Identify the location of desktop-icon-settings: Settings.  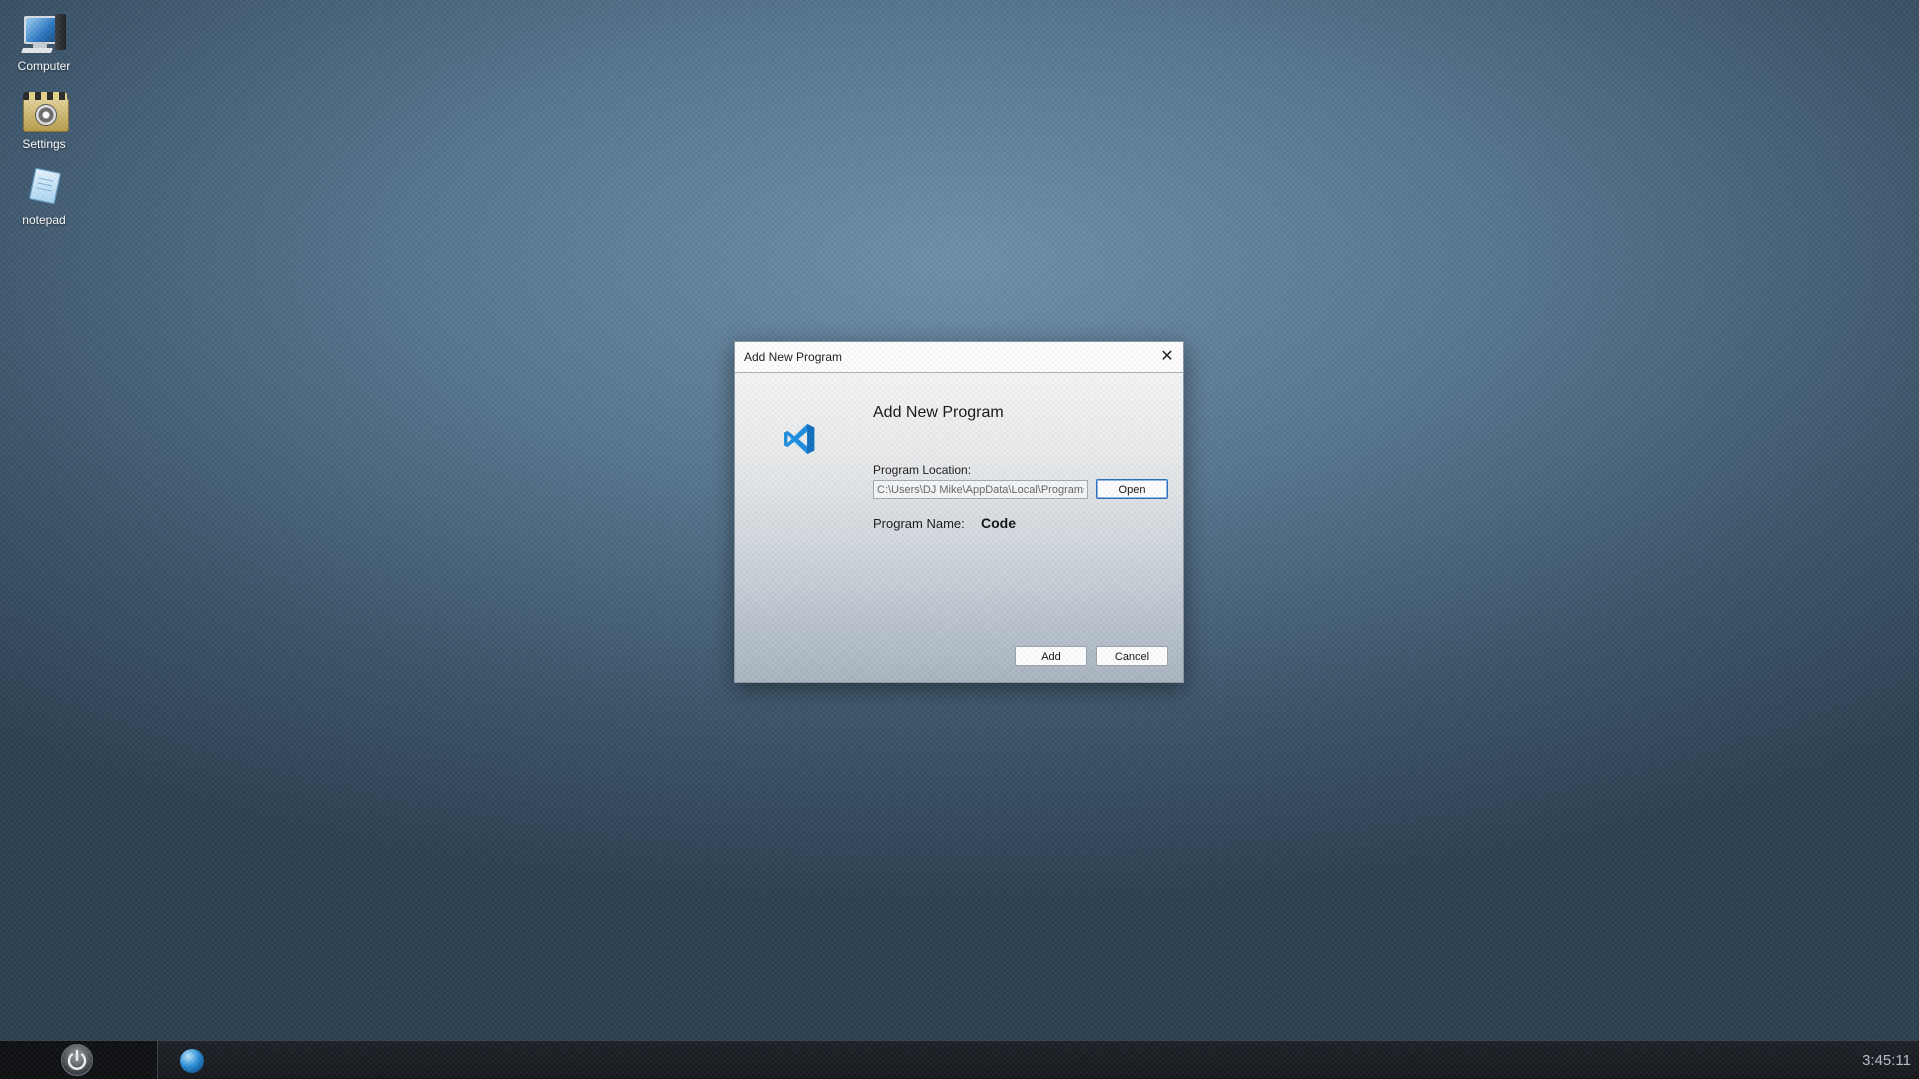
(44, 120).